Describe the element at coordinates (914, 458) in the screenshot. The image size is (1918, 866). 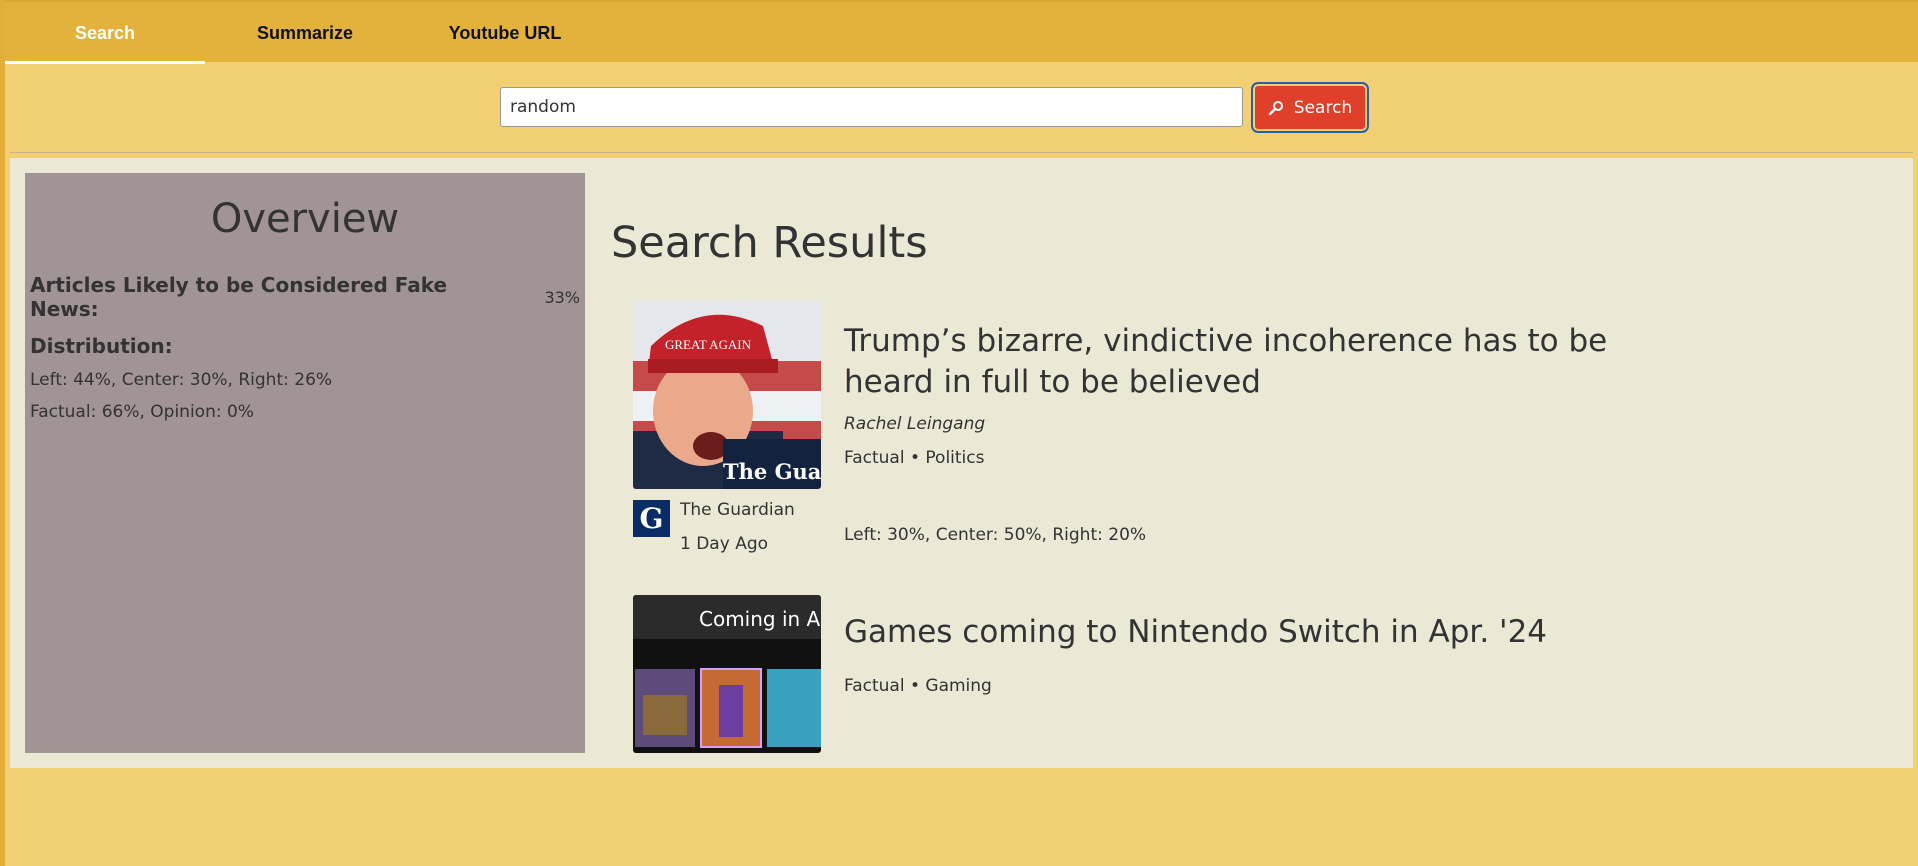
I see `article-tags: Factual • Politics` at that location.